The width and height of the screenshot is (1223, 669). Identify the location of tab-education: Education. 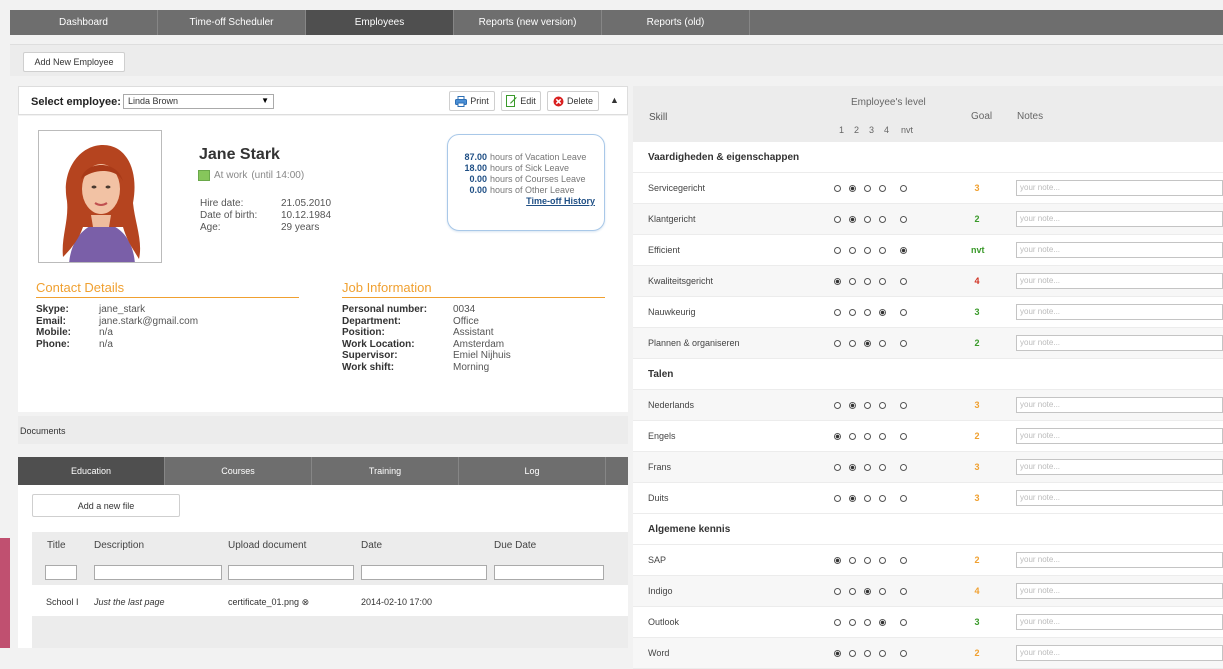
(91, 471).